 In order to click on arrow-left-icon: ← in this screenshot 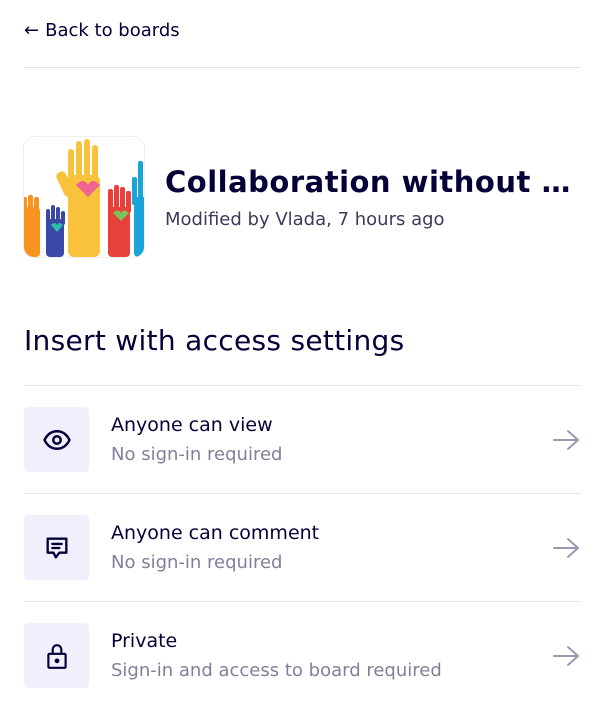, I will do `click(32, 30)`.